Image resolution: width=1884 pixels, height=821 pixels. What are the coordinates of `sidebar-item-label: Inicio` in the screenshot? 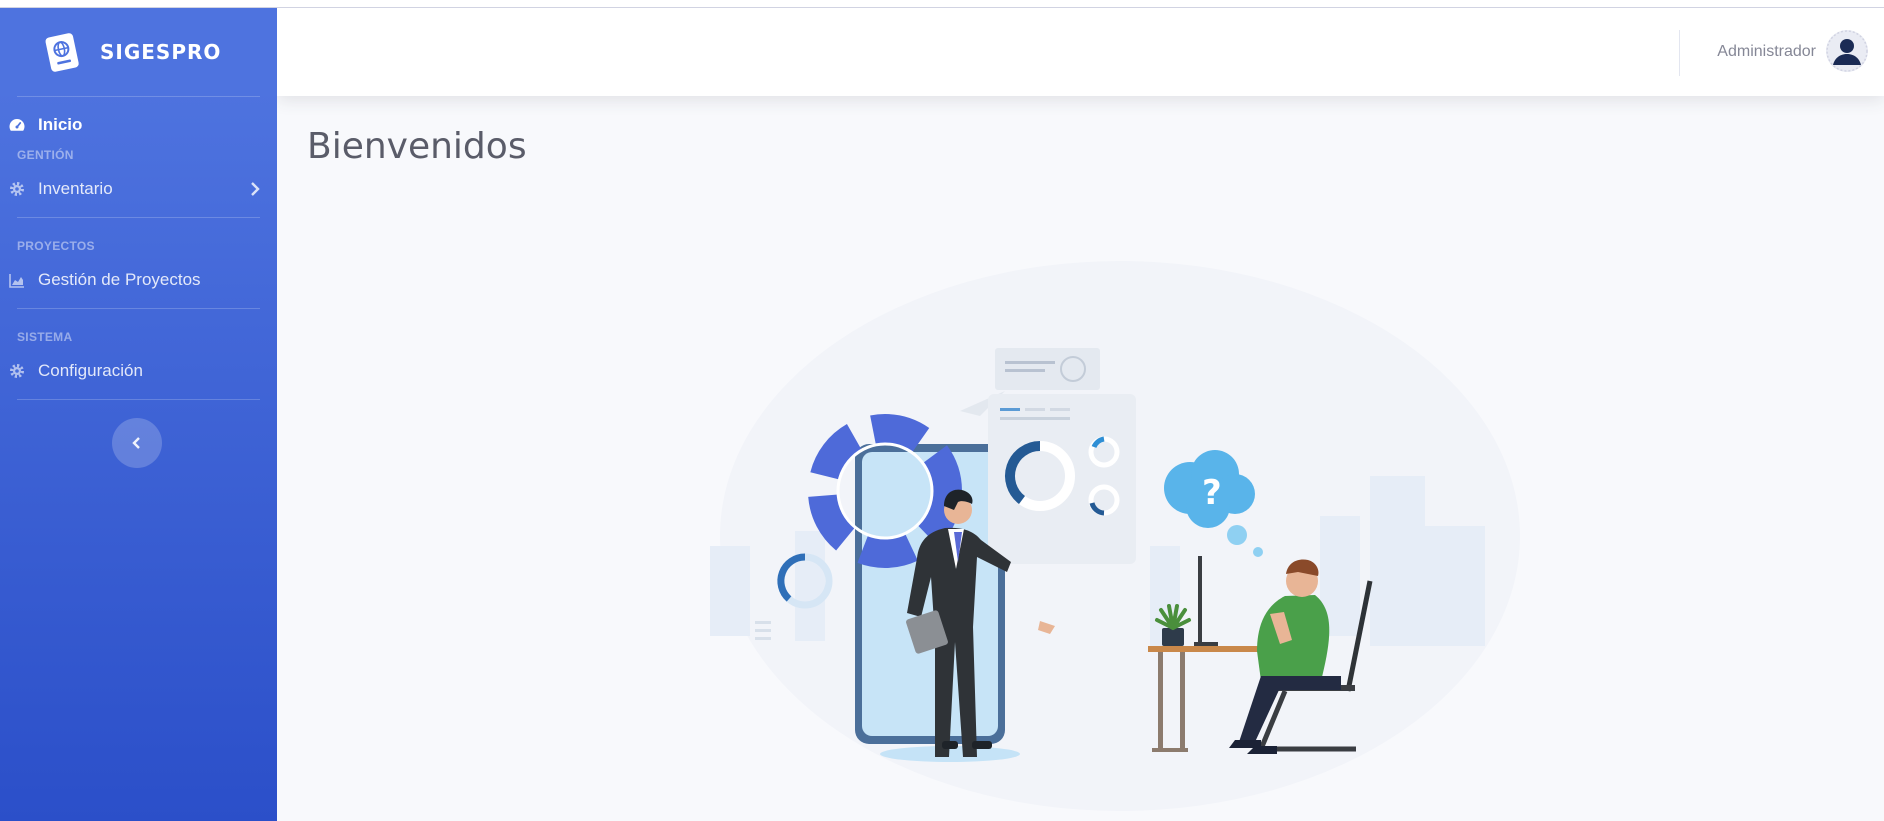 It's located at (60, 124).